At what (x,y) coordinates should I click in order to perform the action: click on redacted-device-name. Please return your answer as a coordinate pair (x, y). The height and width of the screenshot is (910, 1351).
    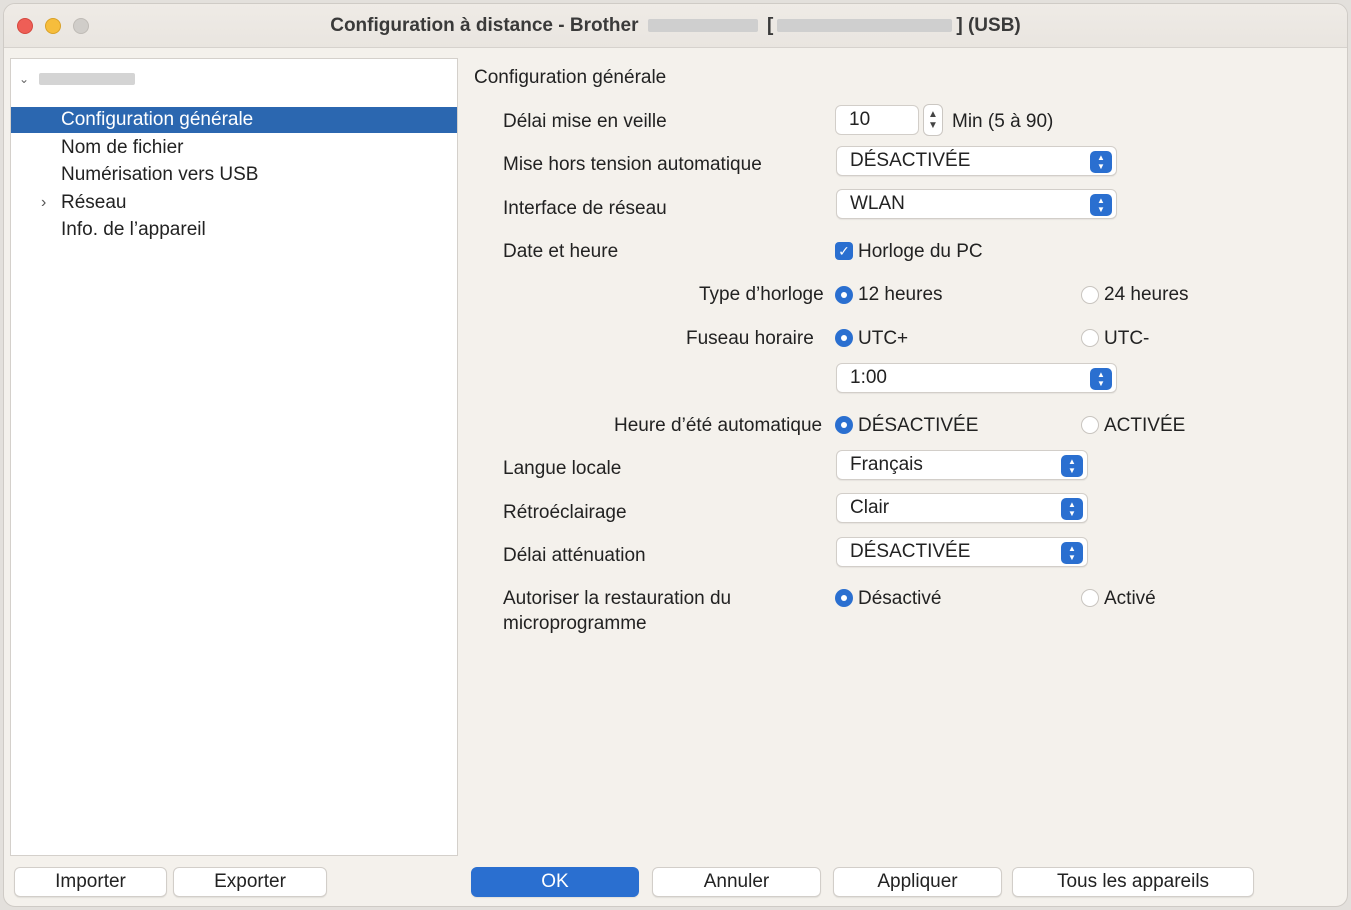
    Looking at the image, I should click on (87, 79).